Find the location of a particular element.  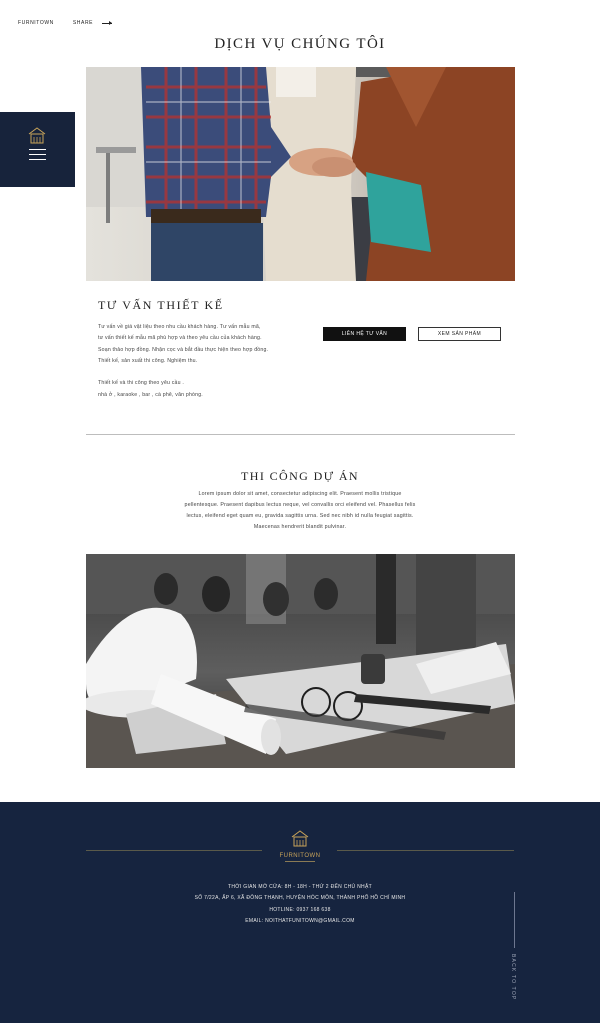

construction-desk-photo is located at coordinates (300, 661).